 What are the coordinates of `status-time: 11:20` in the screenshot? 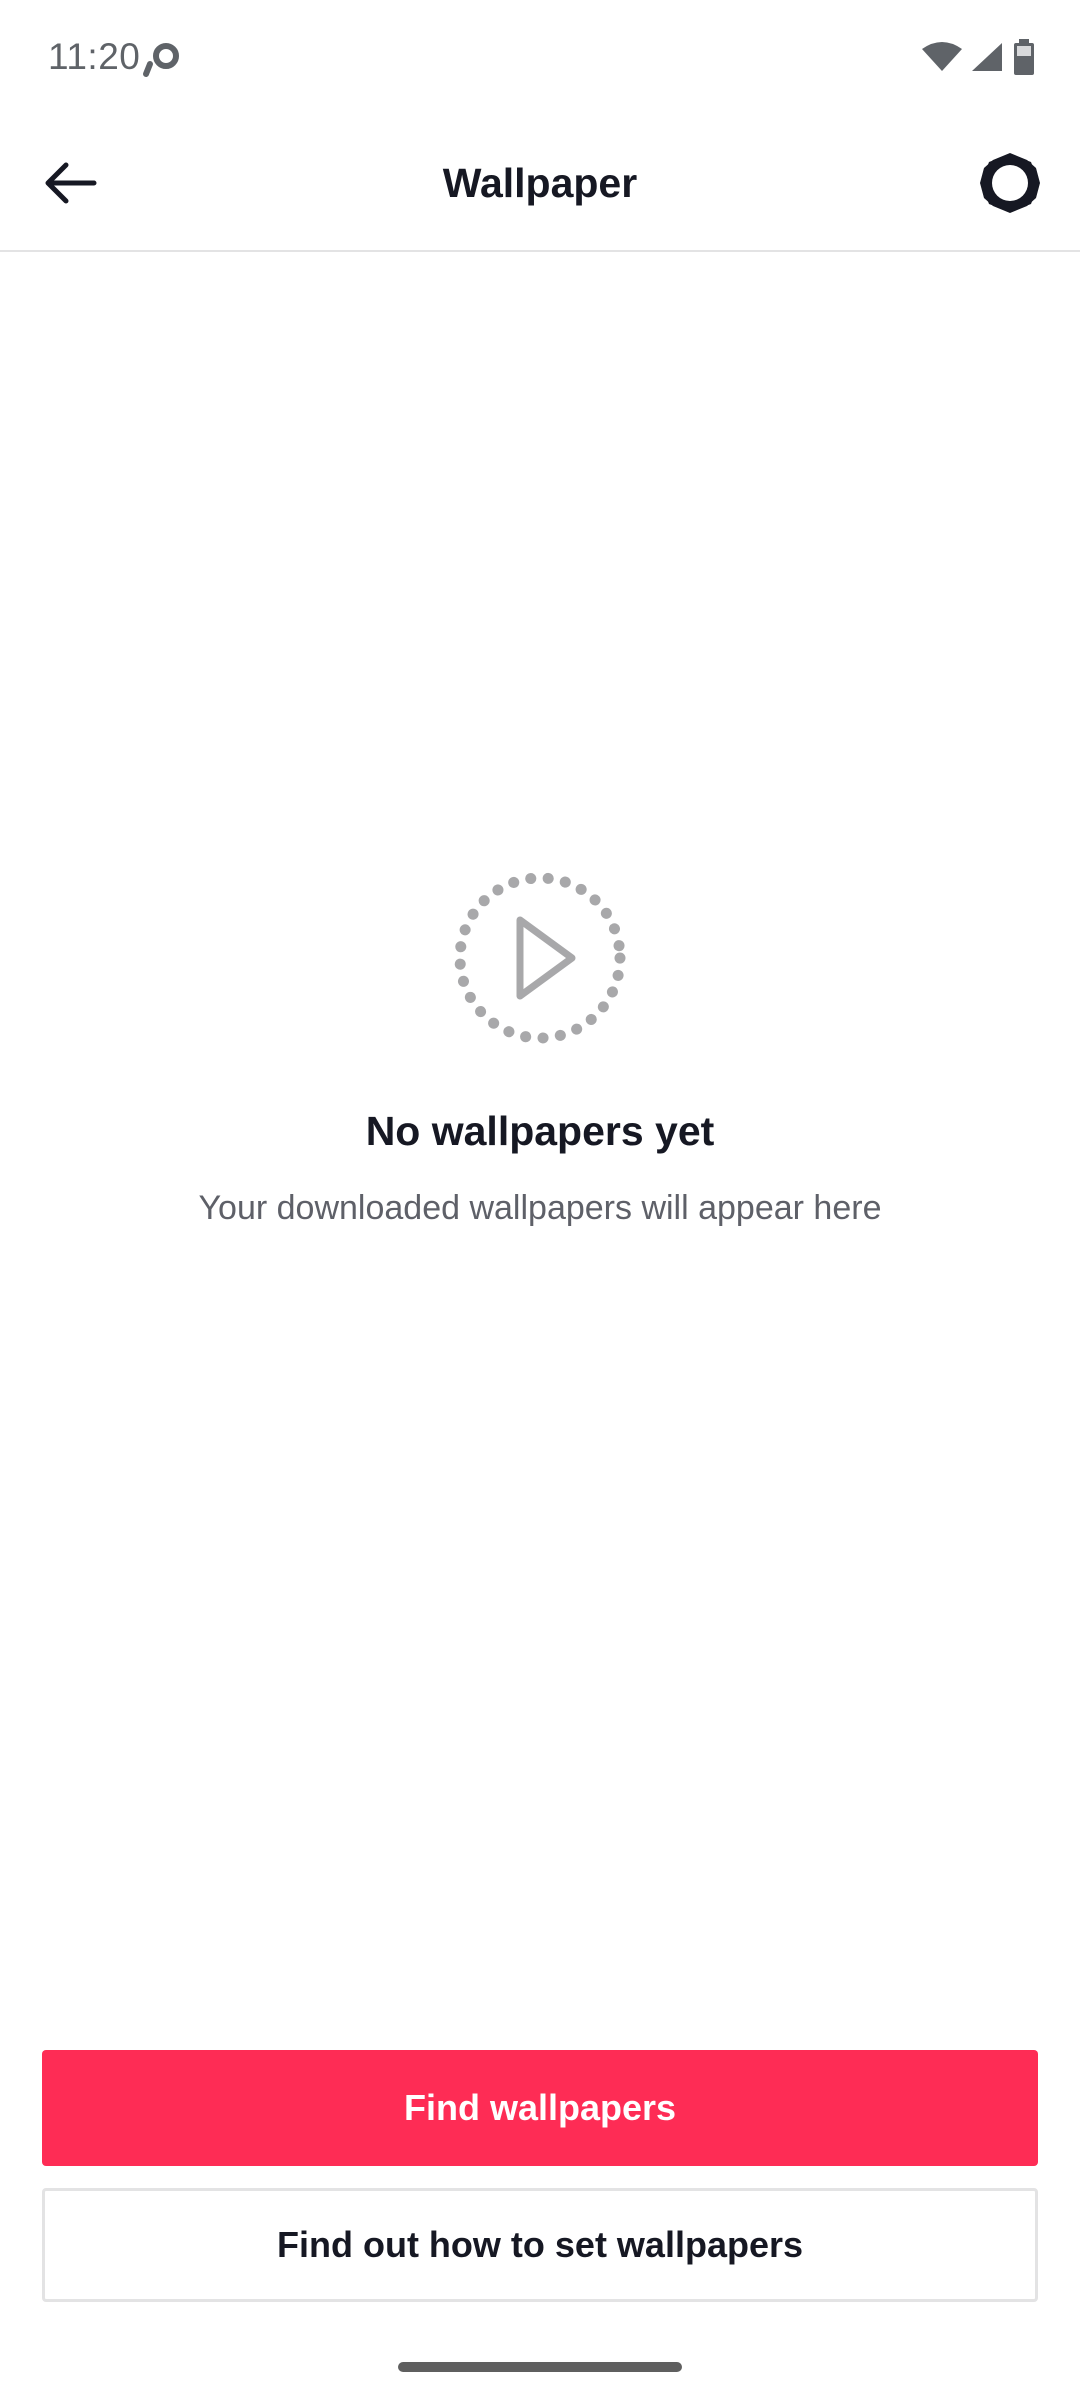 It's located at (94, 56).